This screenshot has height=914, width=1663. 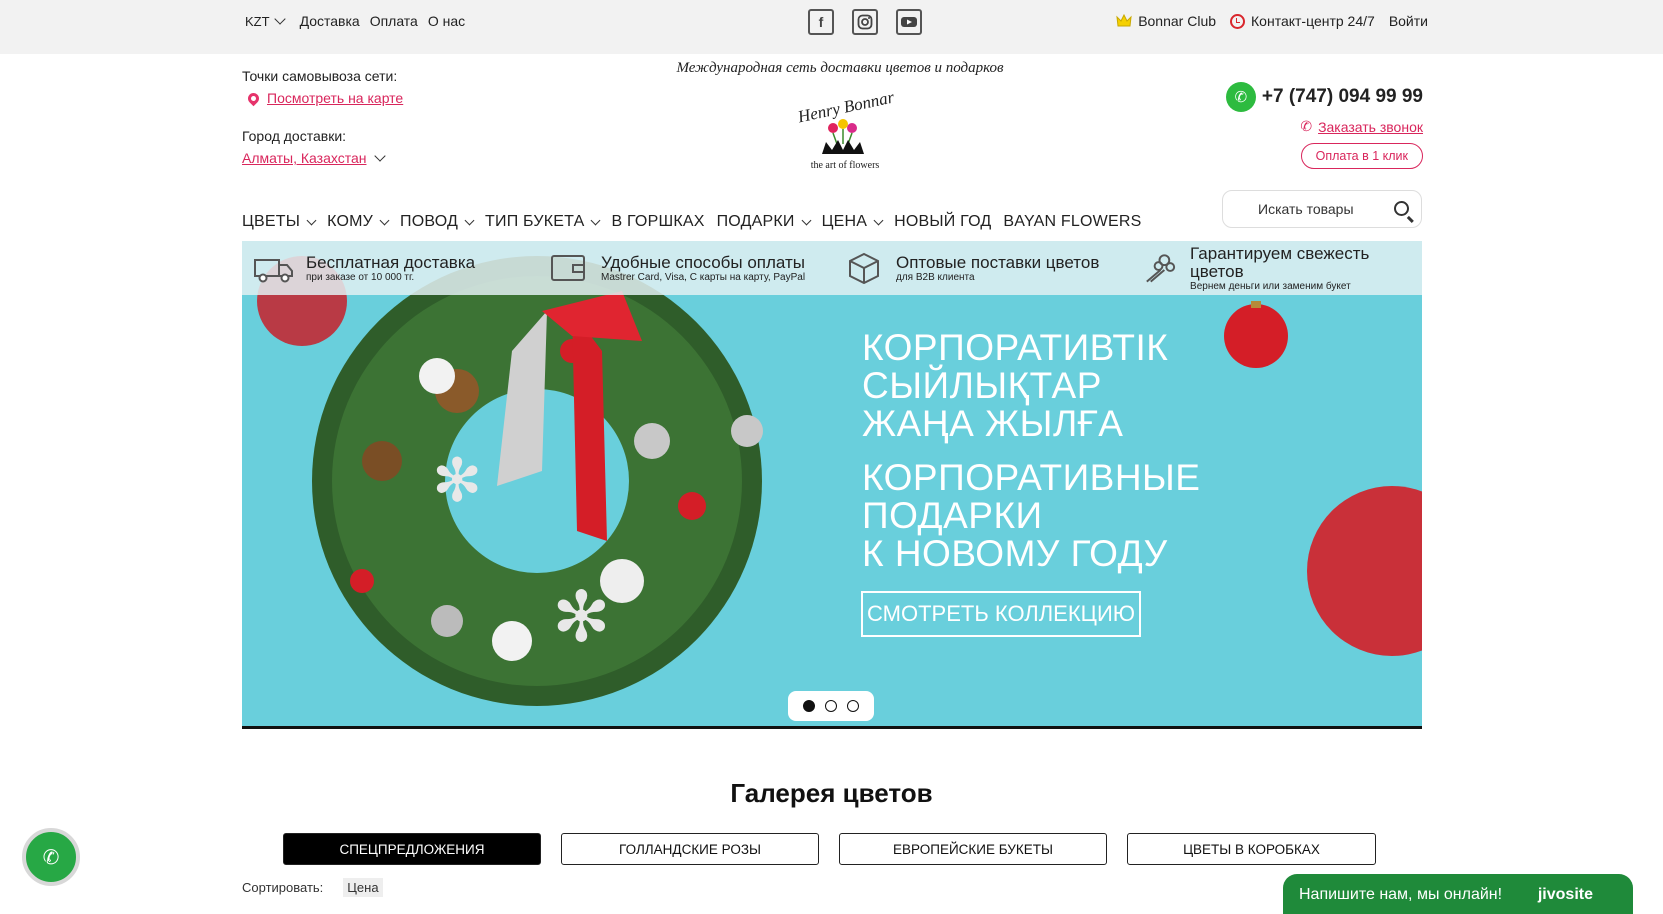 I want to click on nav-item-label: КОМУ, so click(x=350, y=221).